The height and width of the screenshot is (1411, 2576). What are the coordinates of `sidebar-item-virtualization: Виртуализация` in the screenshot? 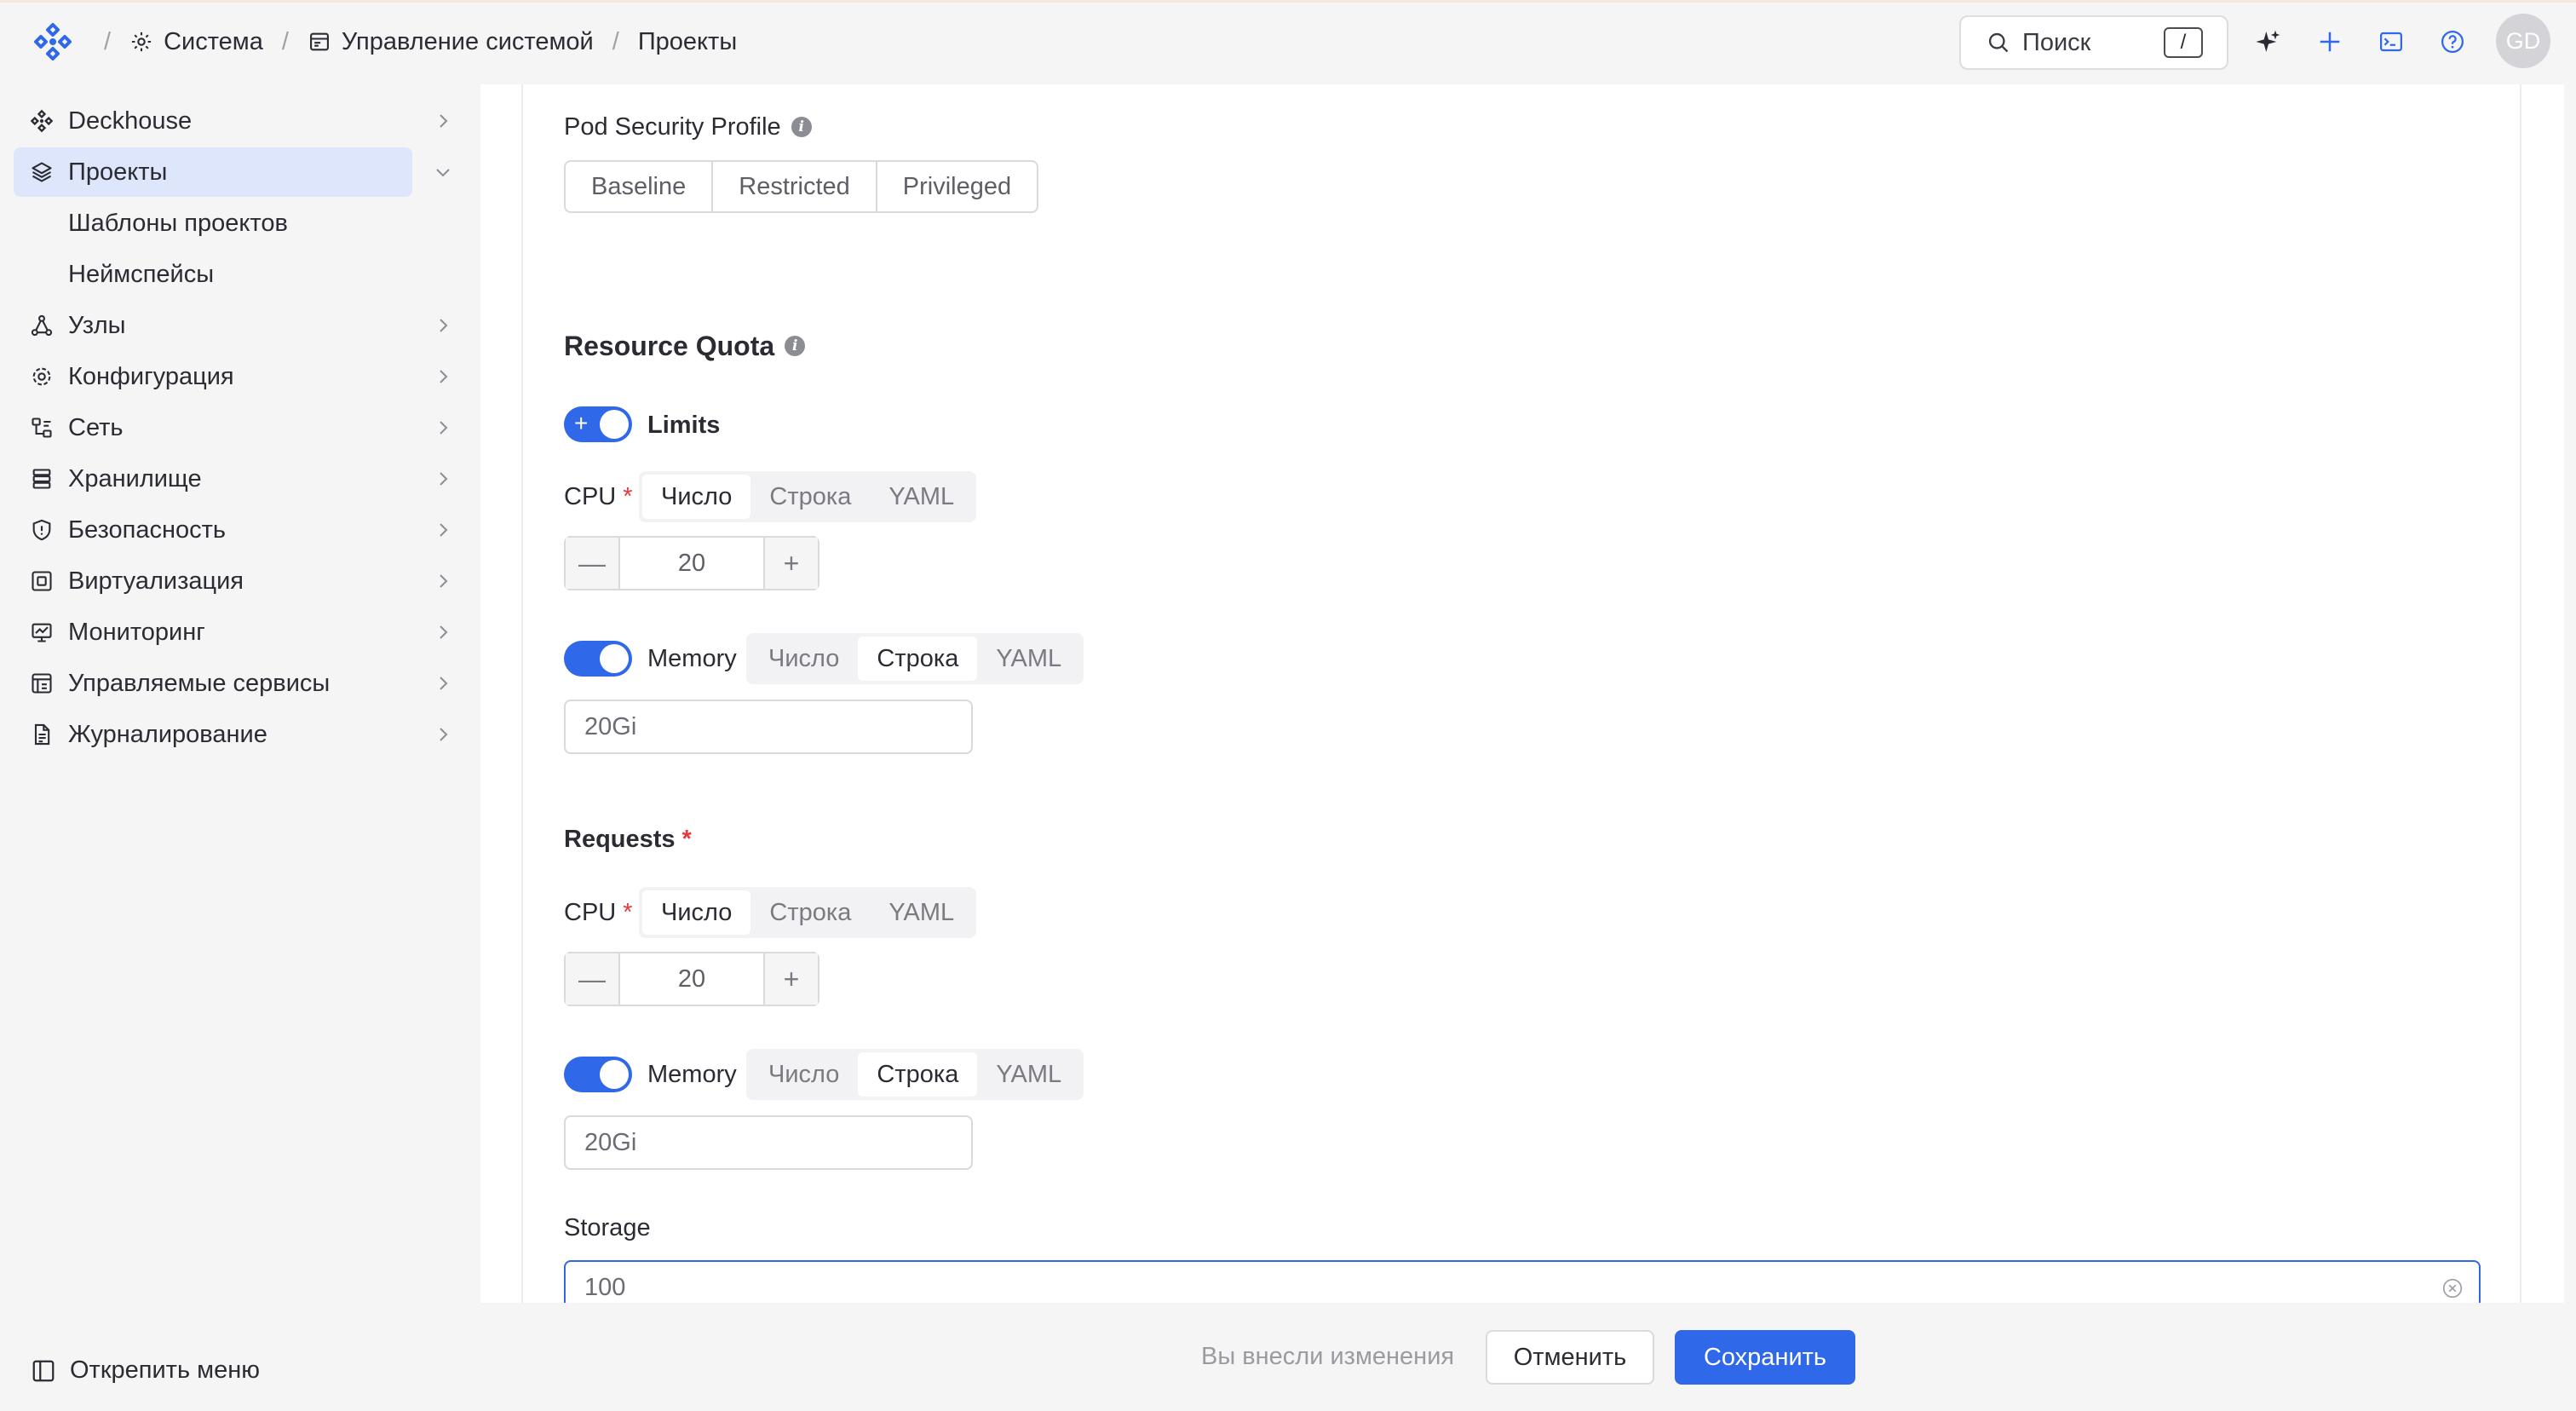 It's located at (231, 581).